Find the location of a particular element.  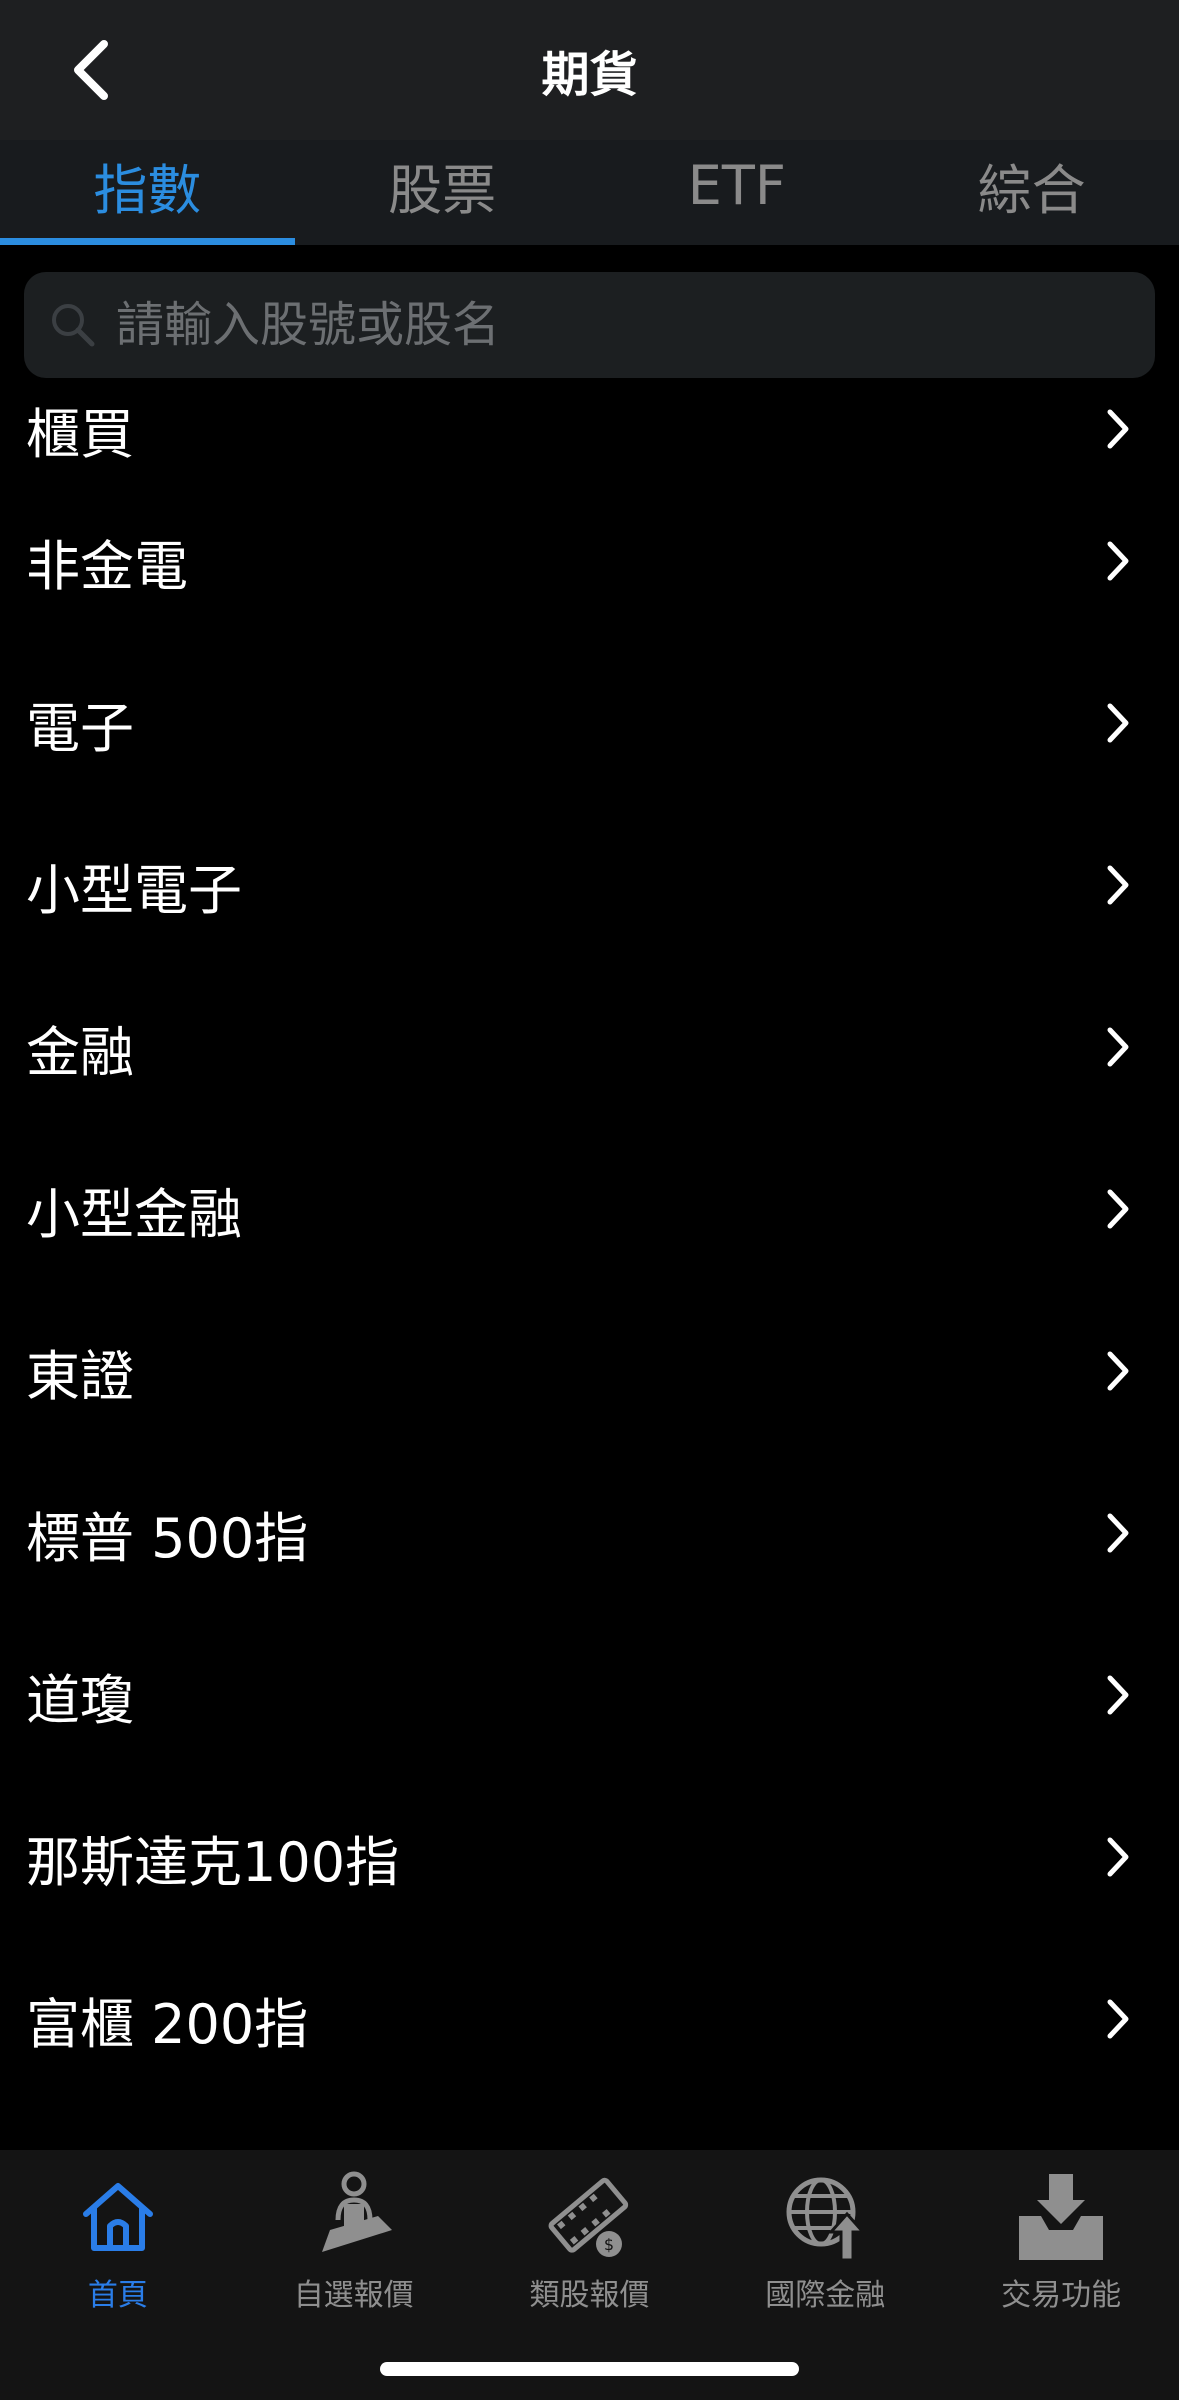

list-item: 金融 is located at coordinates (589, 1047).